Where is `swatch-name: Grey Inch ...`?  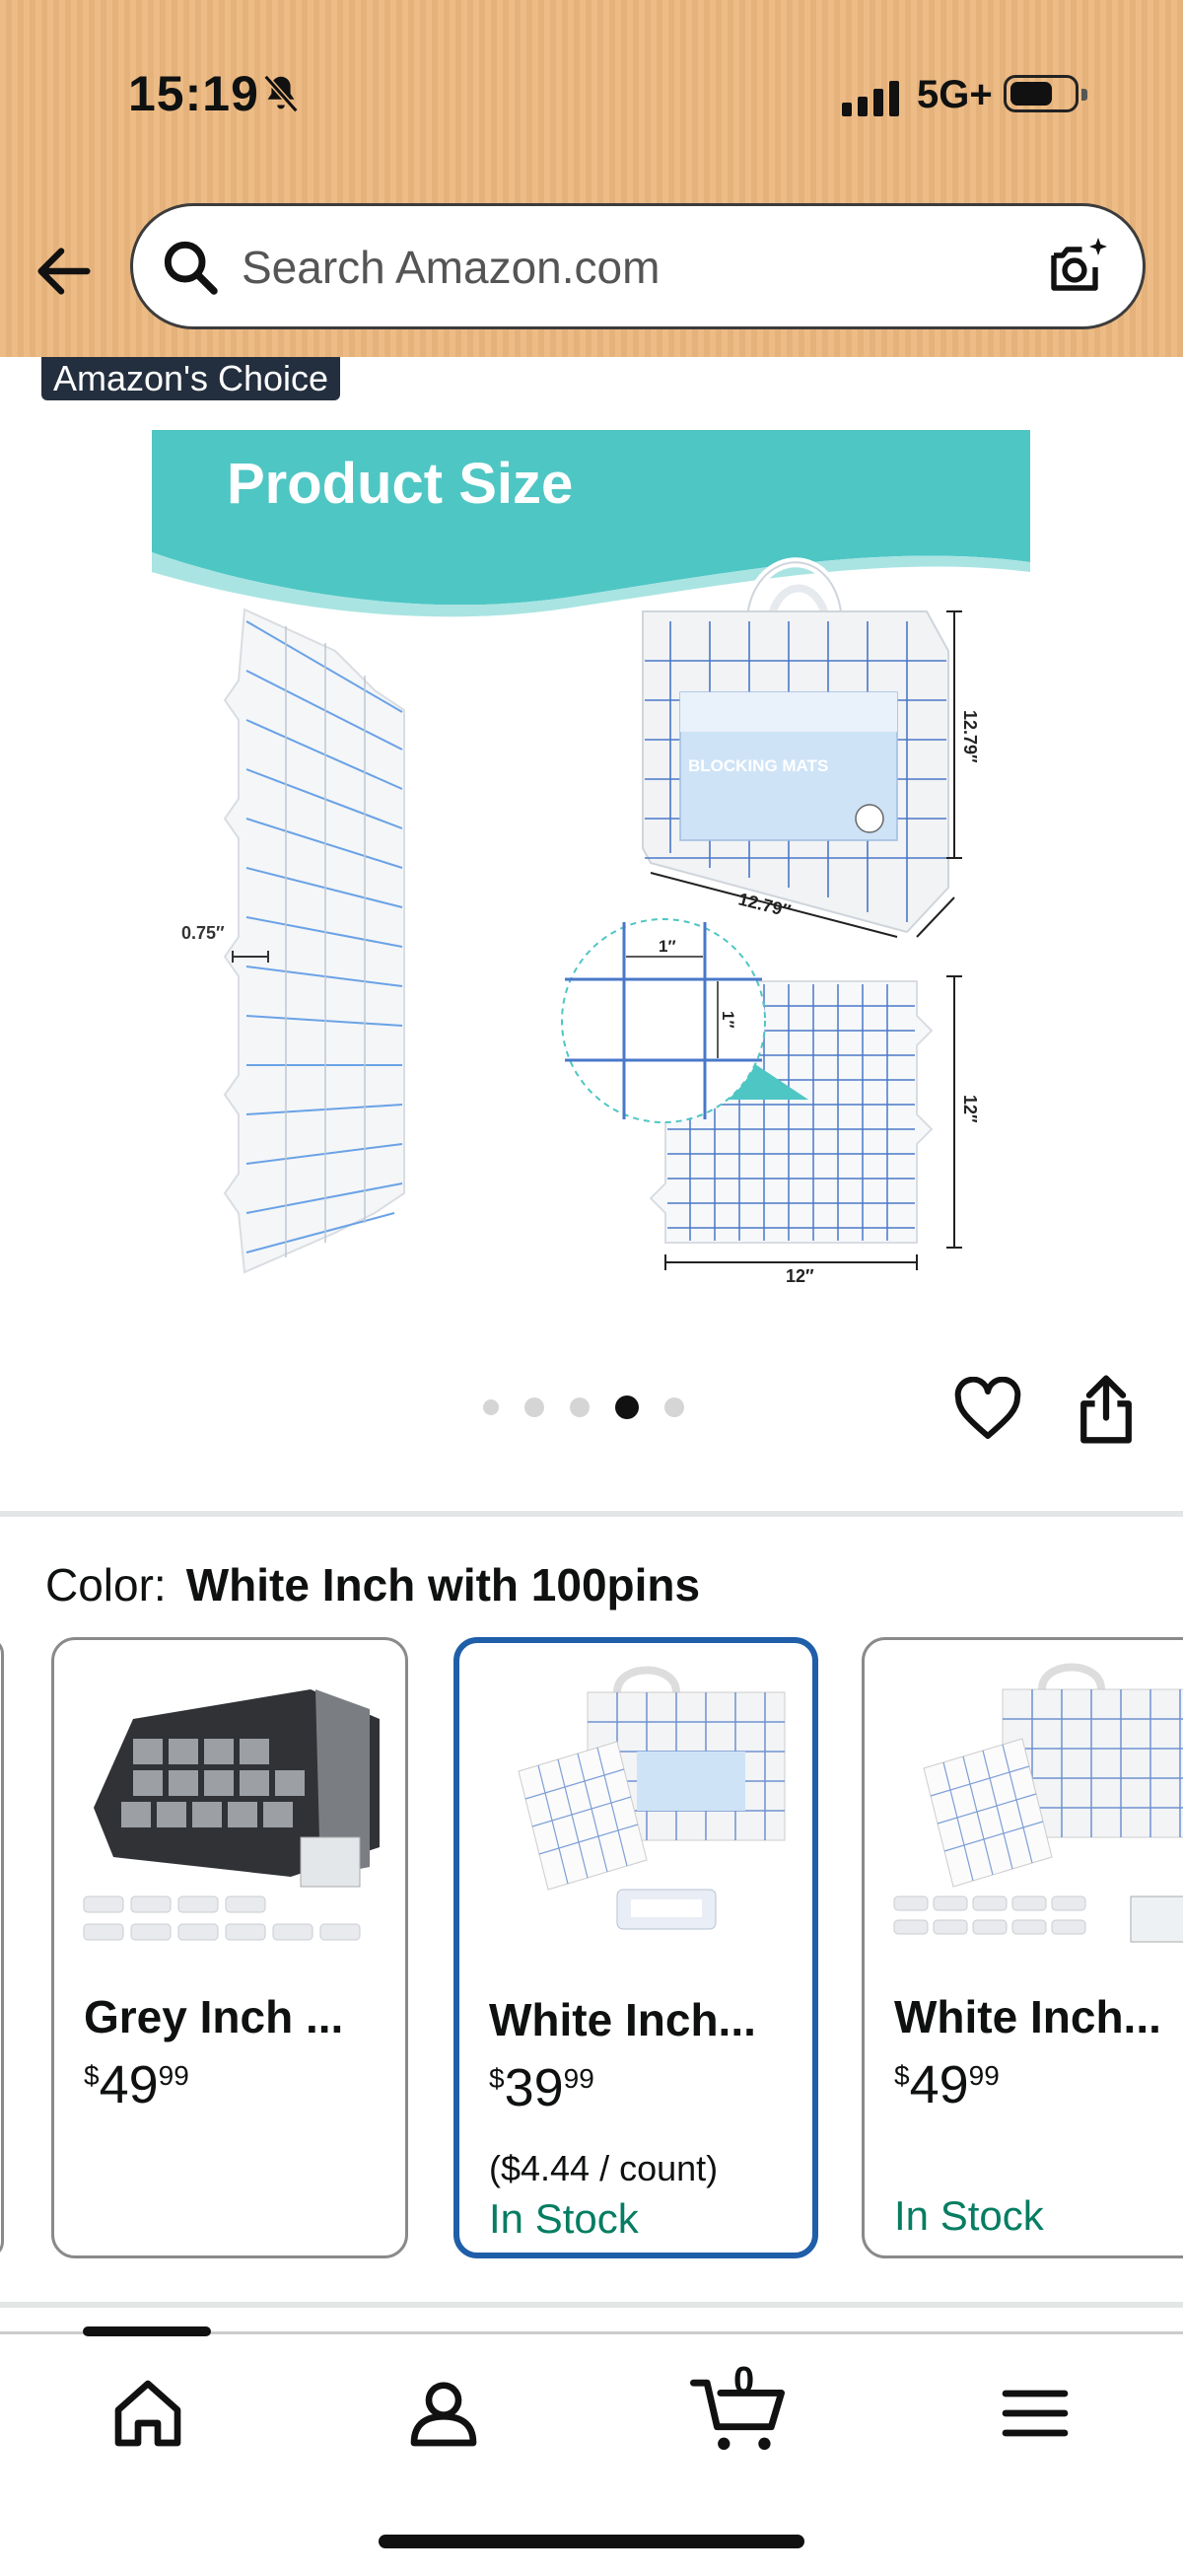 swatch-name: Grey Inch ... is located at coordinates (214, 2017).